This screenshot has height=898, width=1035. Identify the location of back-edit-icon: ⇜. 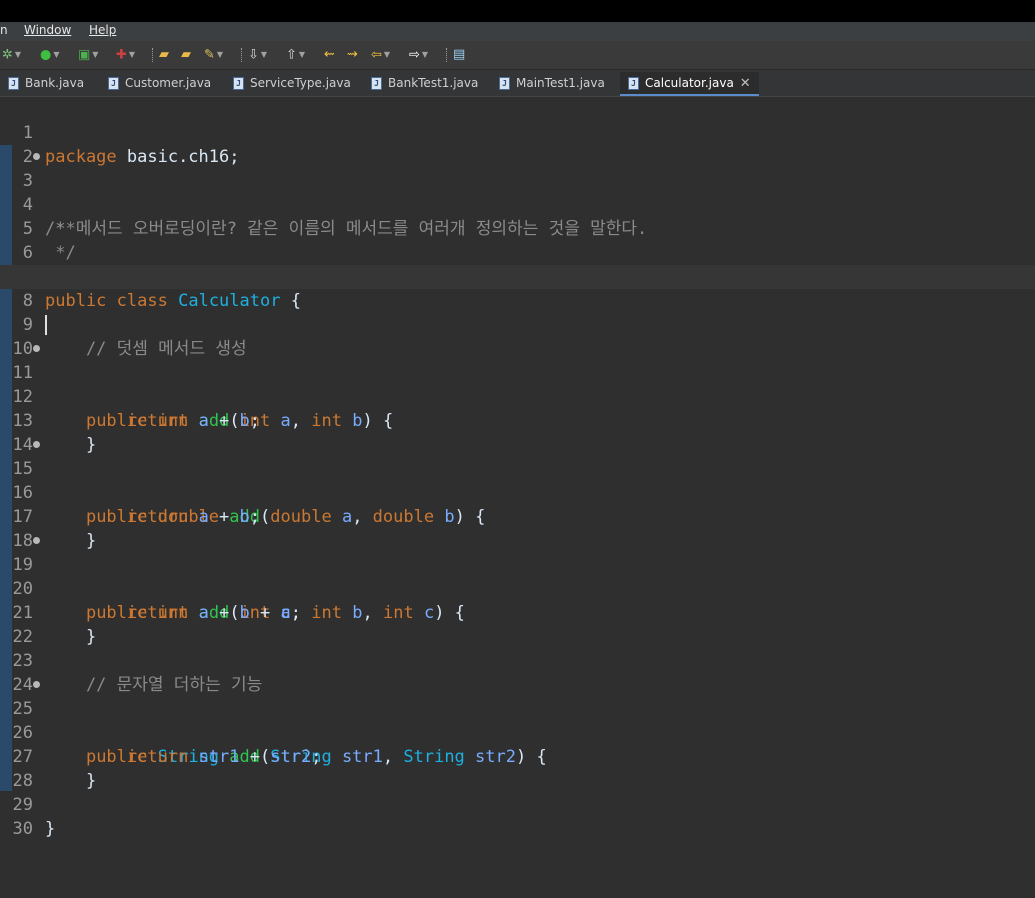
(329, 55).